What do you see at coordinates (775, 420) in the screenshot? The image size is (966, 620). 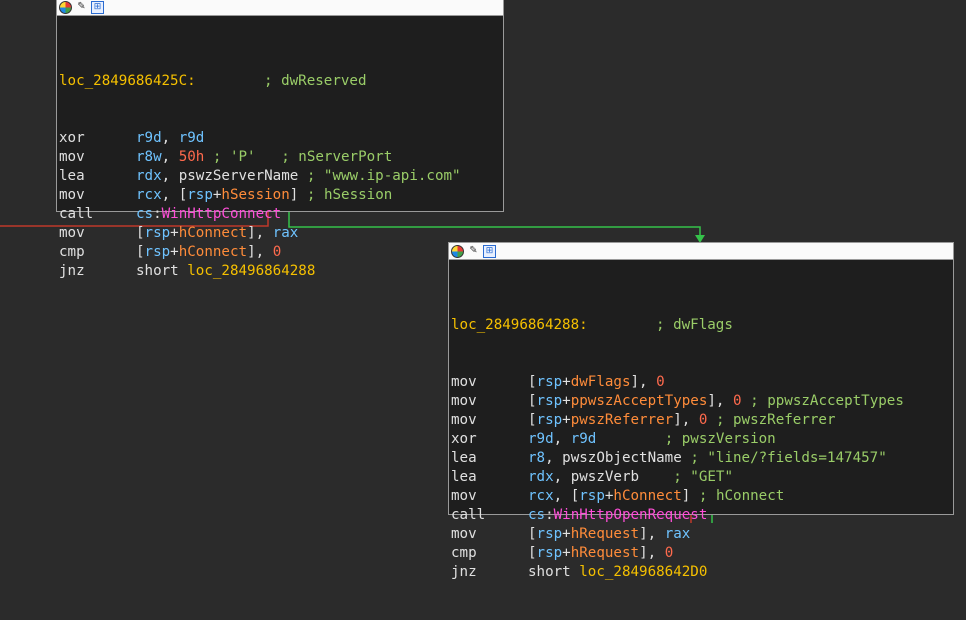 I see `comment: ; pwszReferrer` at bounding box center [775, 420].